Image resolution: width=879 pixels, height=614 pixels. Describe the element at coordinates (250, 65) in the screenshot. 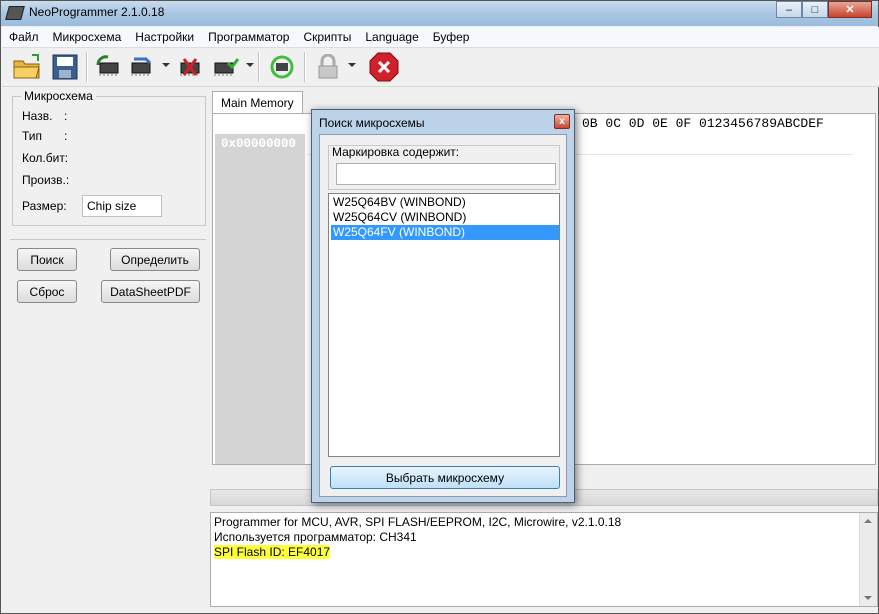

I see `verify-dropdown-icon` at that location.